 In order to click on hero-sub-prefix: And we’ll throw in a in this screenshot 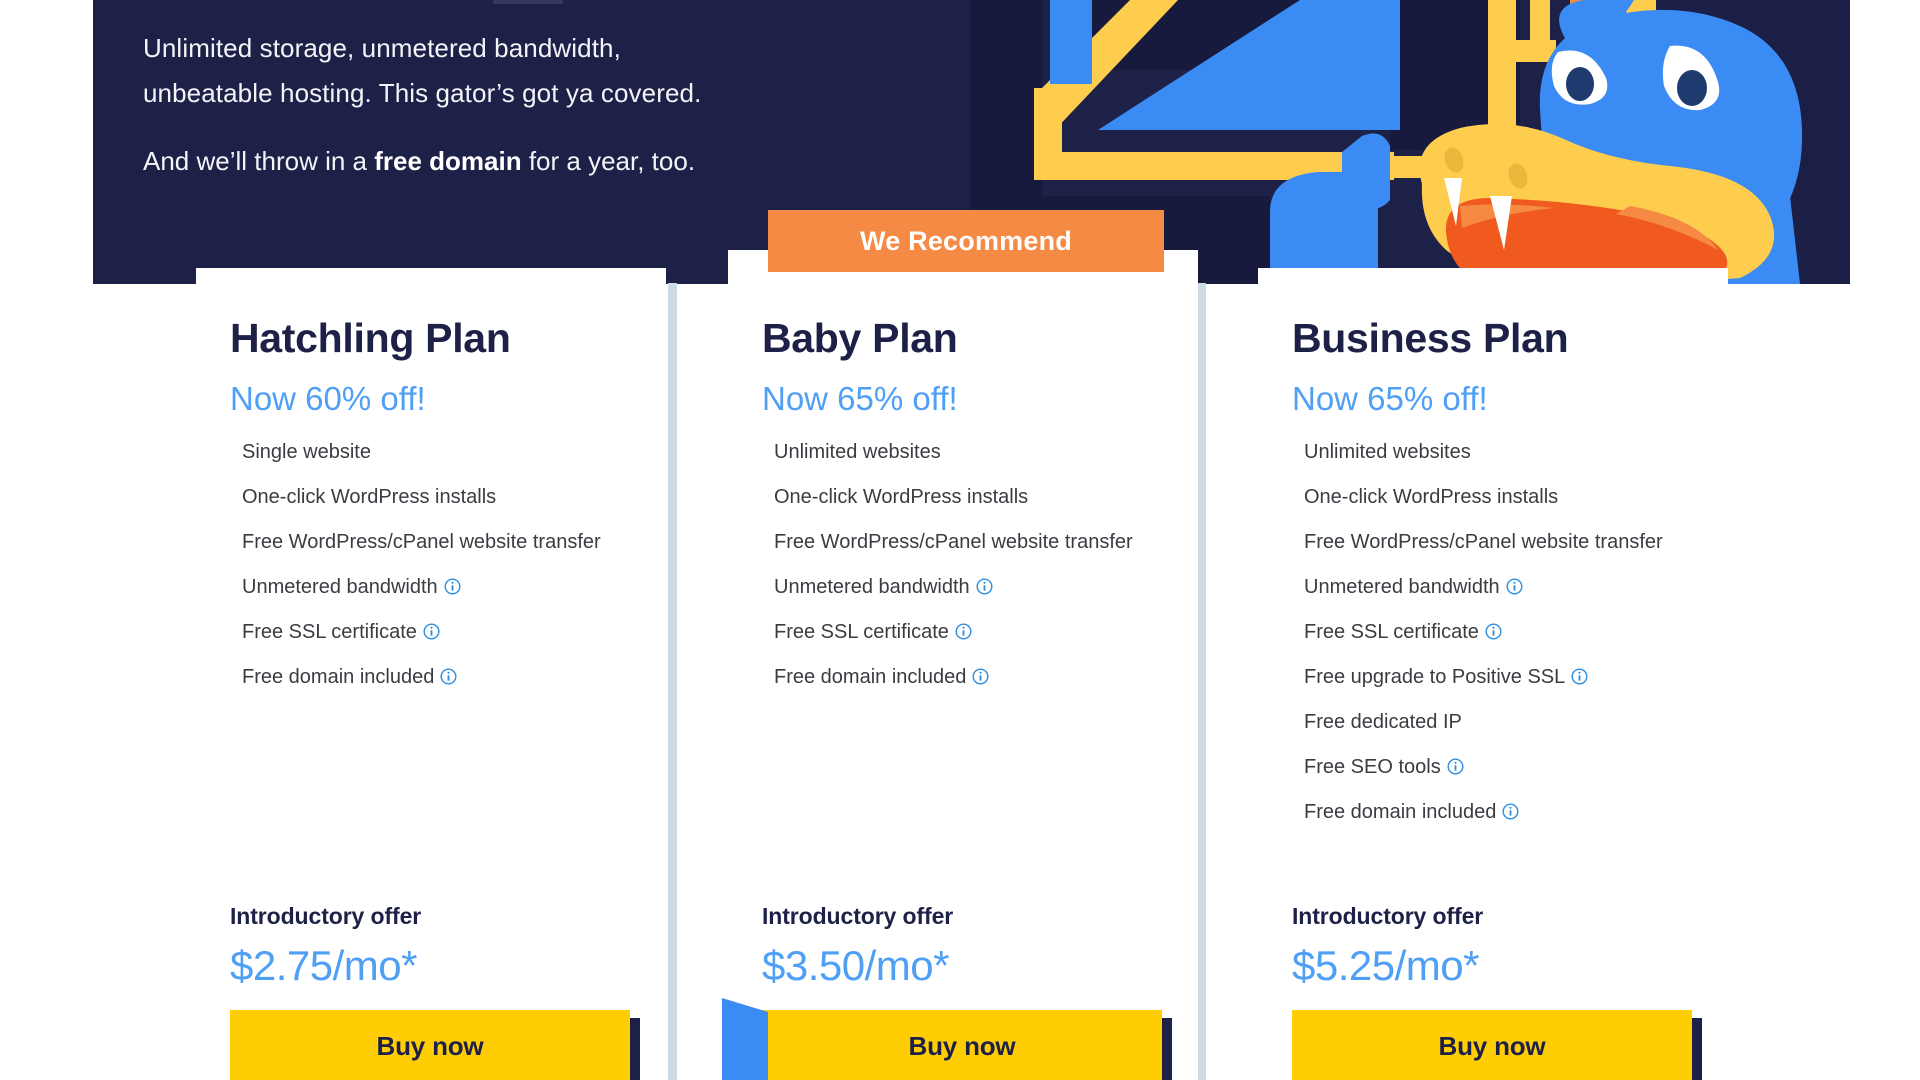, I will do `click(259, 161)`.